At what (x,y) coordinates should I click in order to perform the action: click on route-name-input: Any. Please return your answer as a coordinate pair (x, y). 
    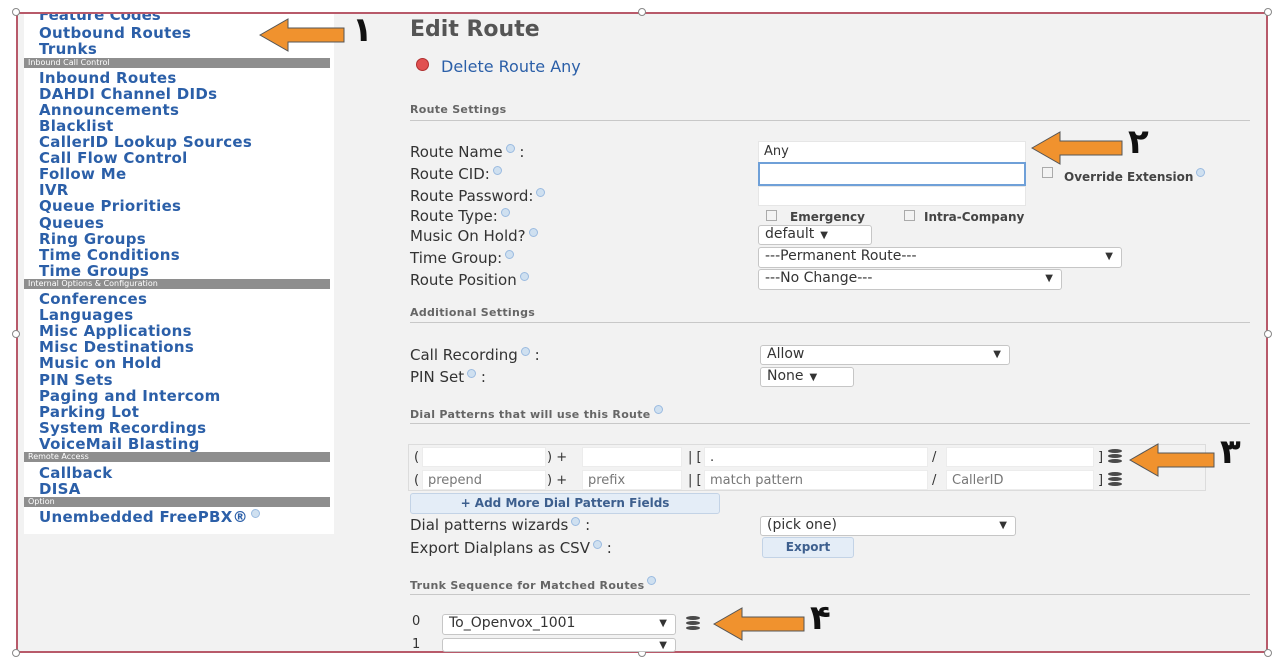
    Looking at the image, I should click on (892, 152).